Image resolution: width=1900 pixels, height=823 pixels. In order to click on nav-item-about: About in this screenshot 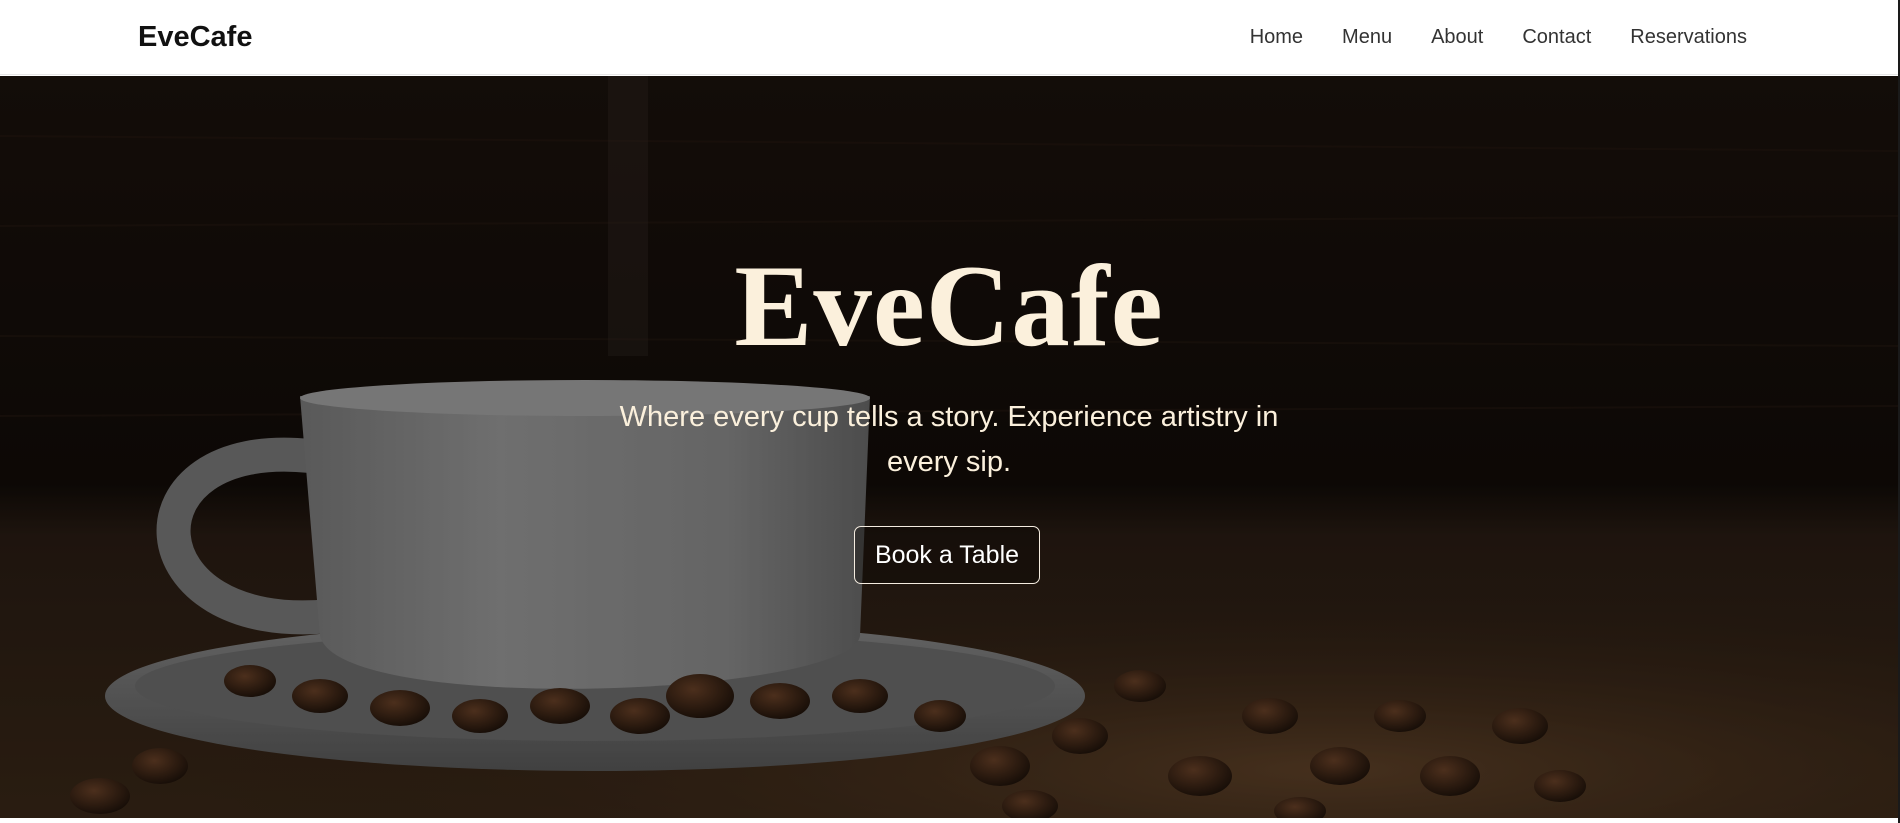, I will do `click(1457, 37)`.